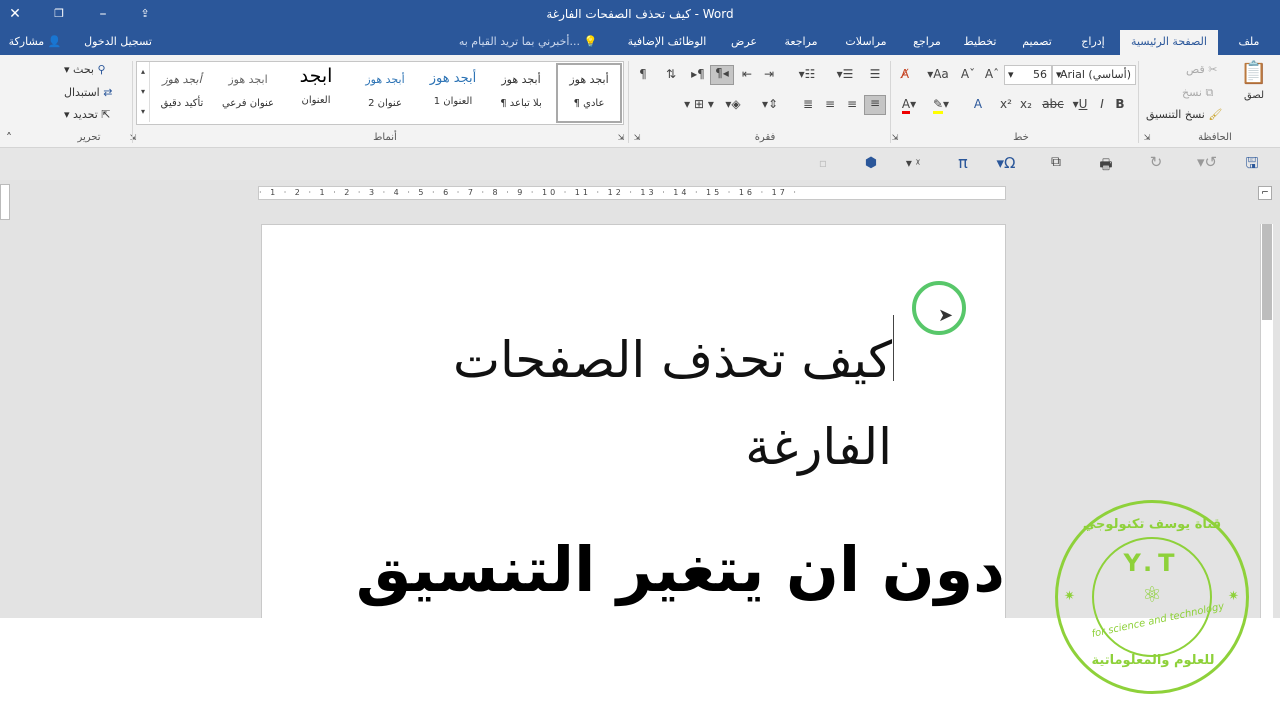 The height and width of the screenshot is (720, 1280). I want to click on tab-selector-icon: ⌐, so click(1265, 193).